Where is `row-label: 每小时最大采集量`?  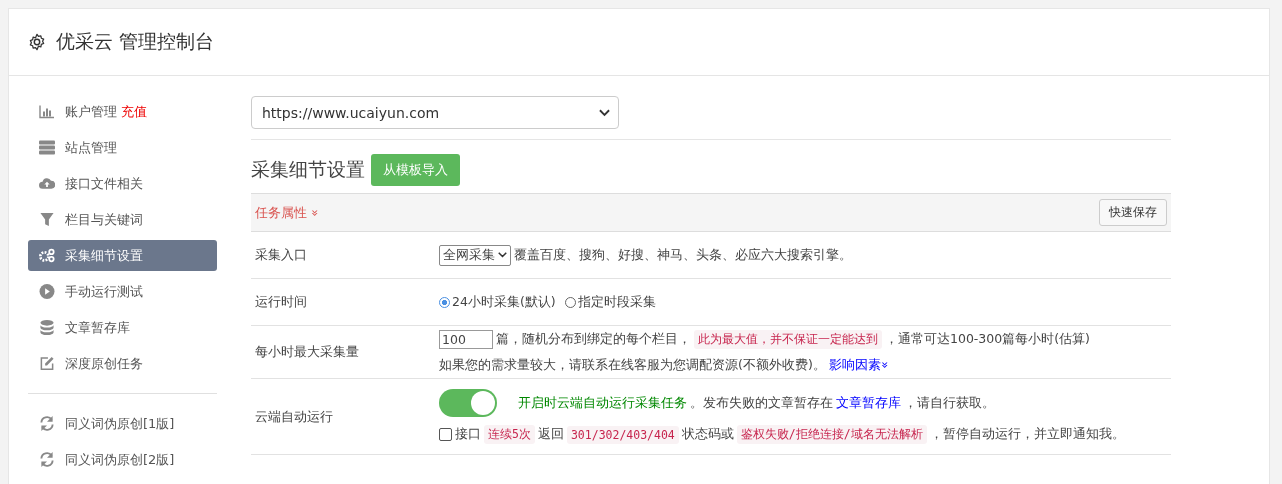 row-label: 每小时最大采集量 is located at coordinates (307, 352).